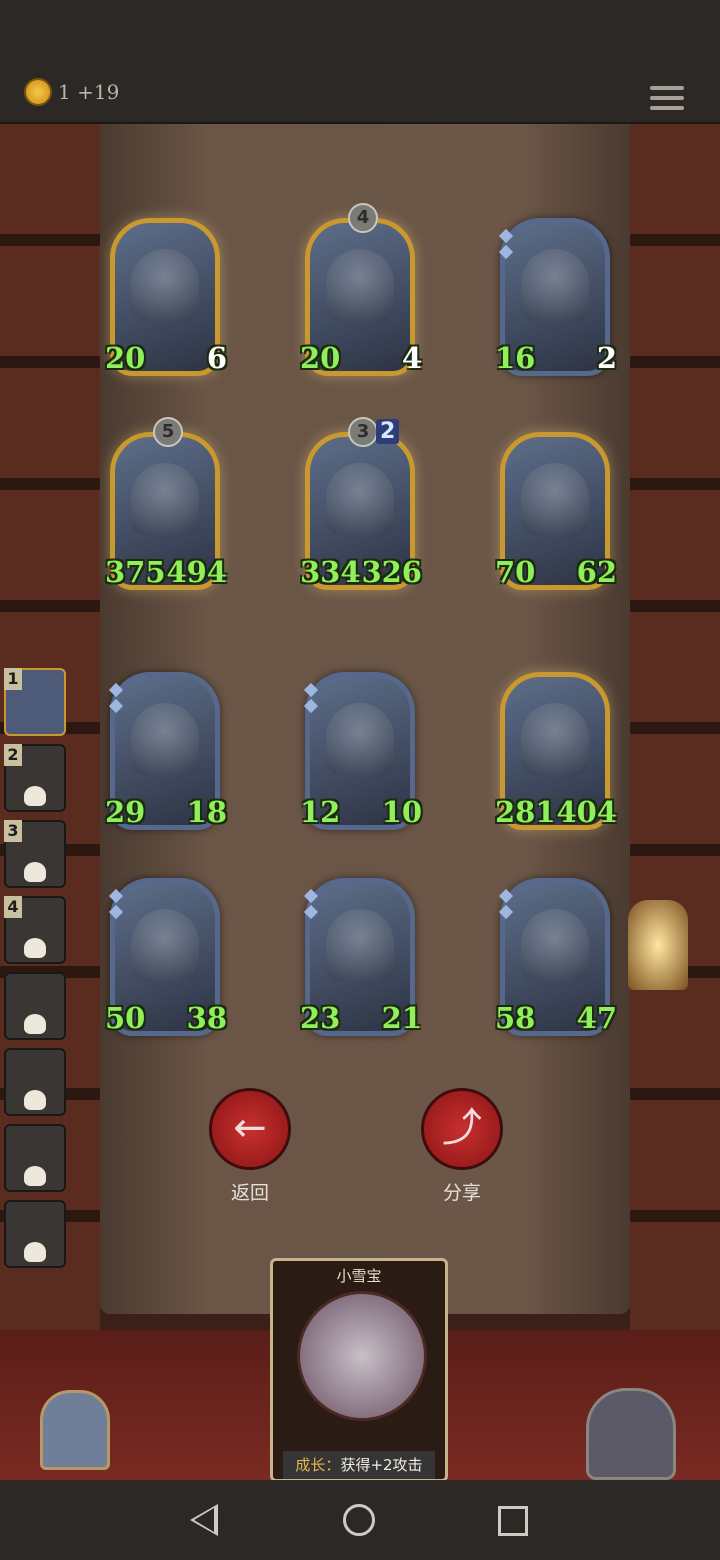  Describe the element at coordinates (363, 218) in the screenshot. I see `tier-badge: 4` at that location.